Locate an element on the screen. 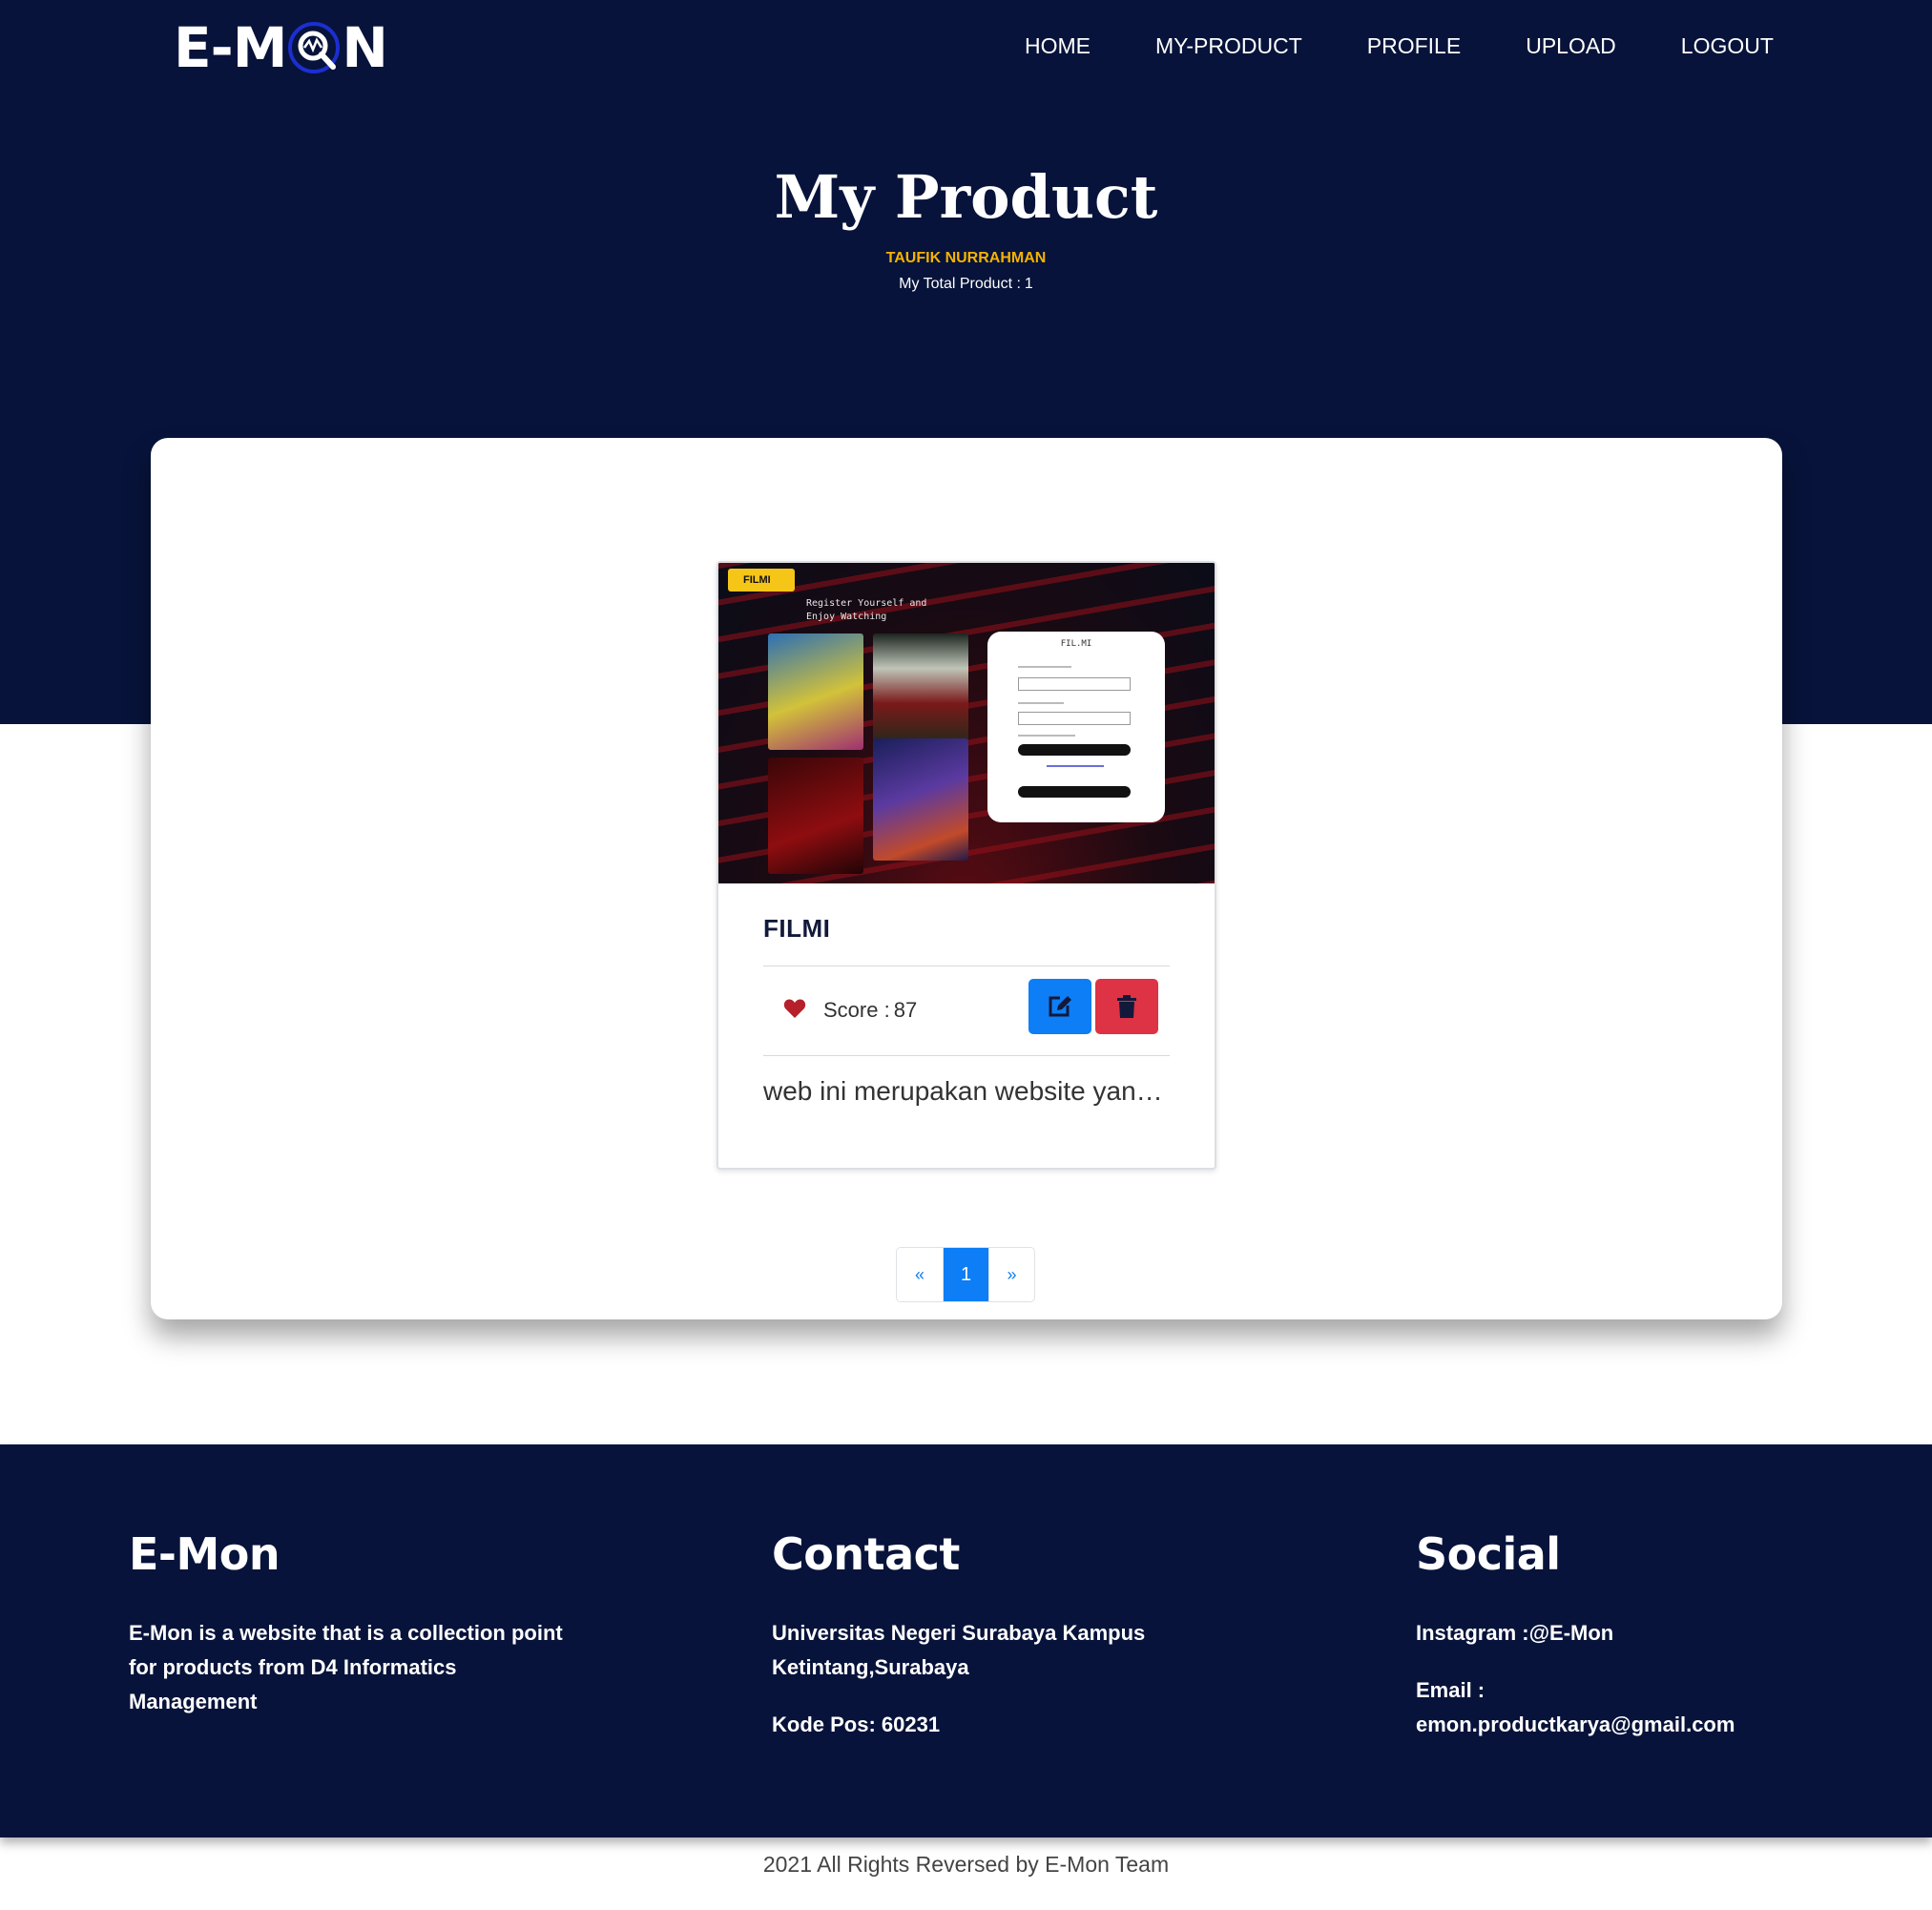 The image size is (1932, 1910). pagination-page-1: 1 is located at coordinates (965, 1275).